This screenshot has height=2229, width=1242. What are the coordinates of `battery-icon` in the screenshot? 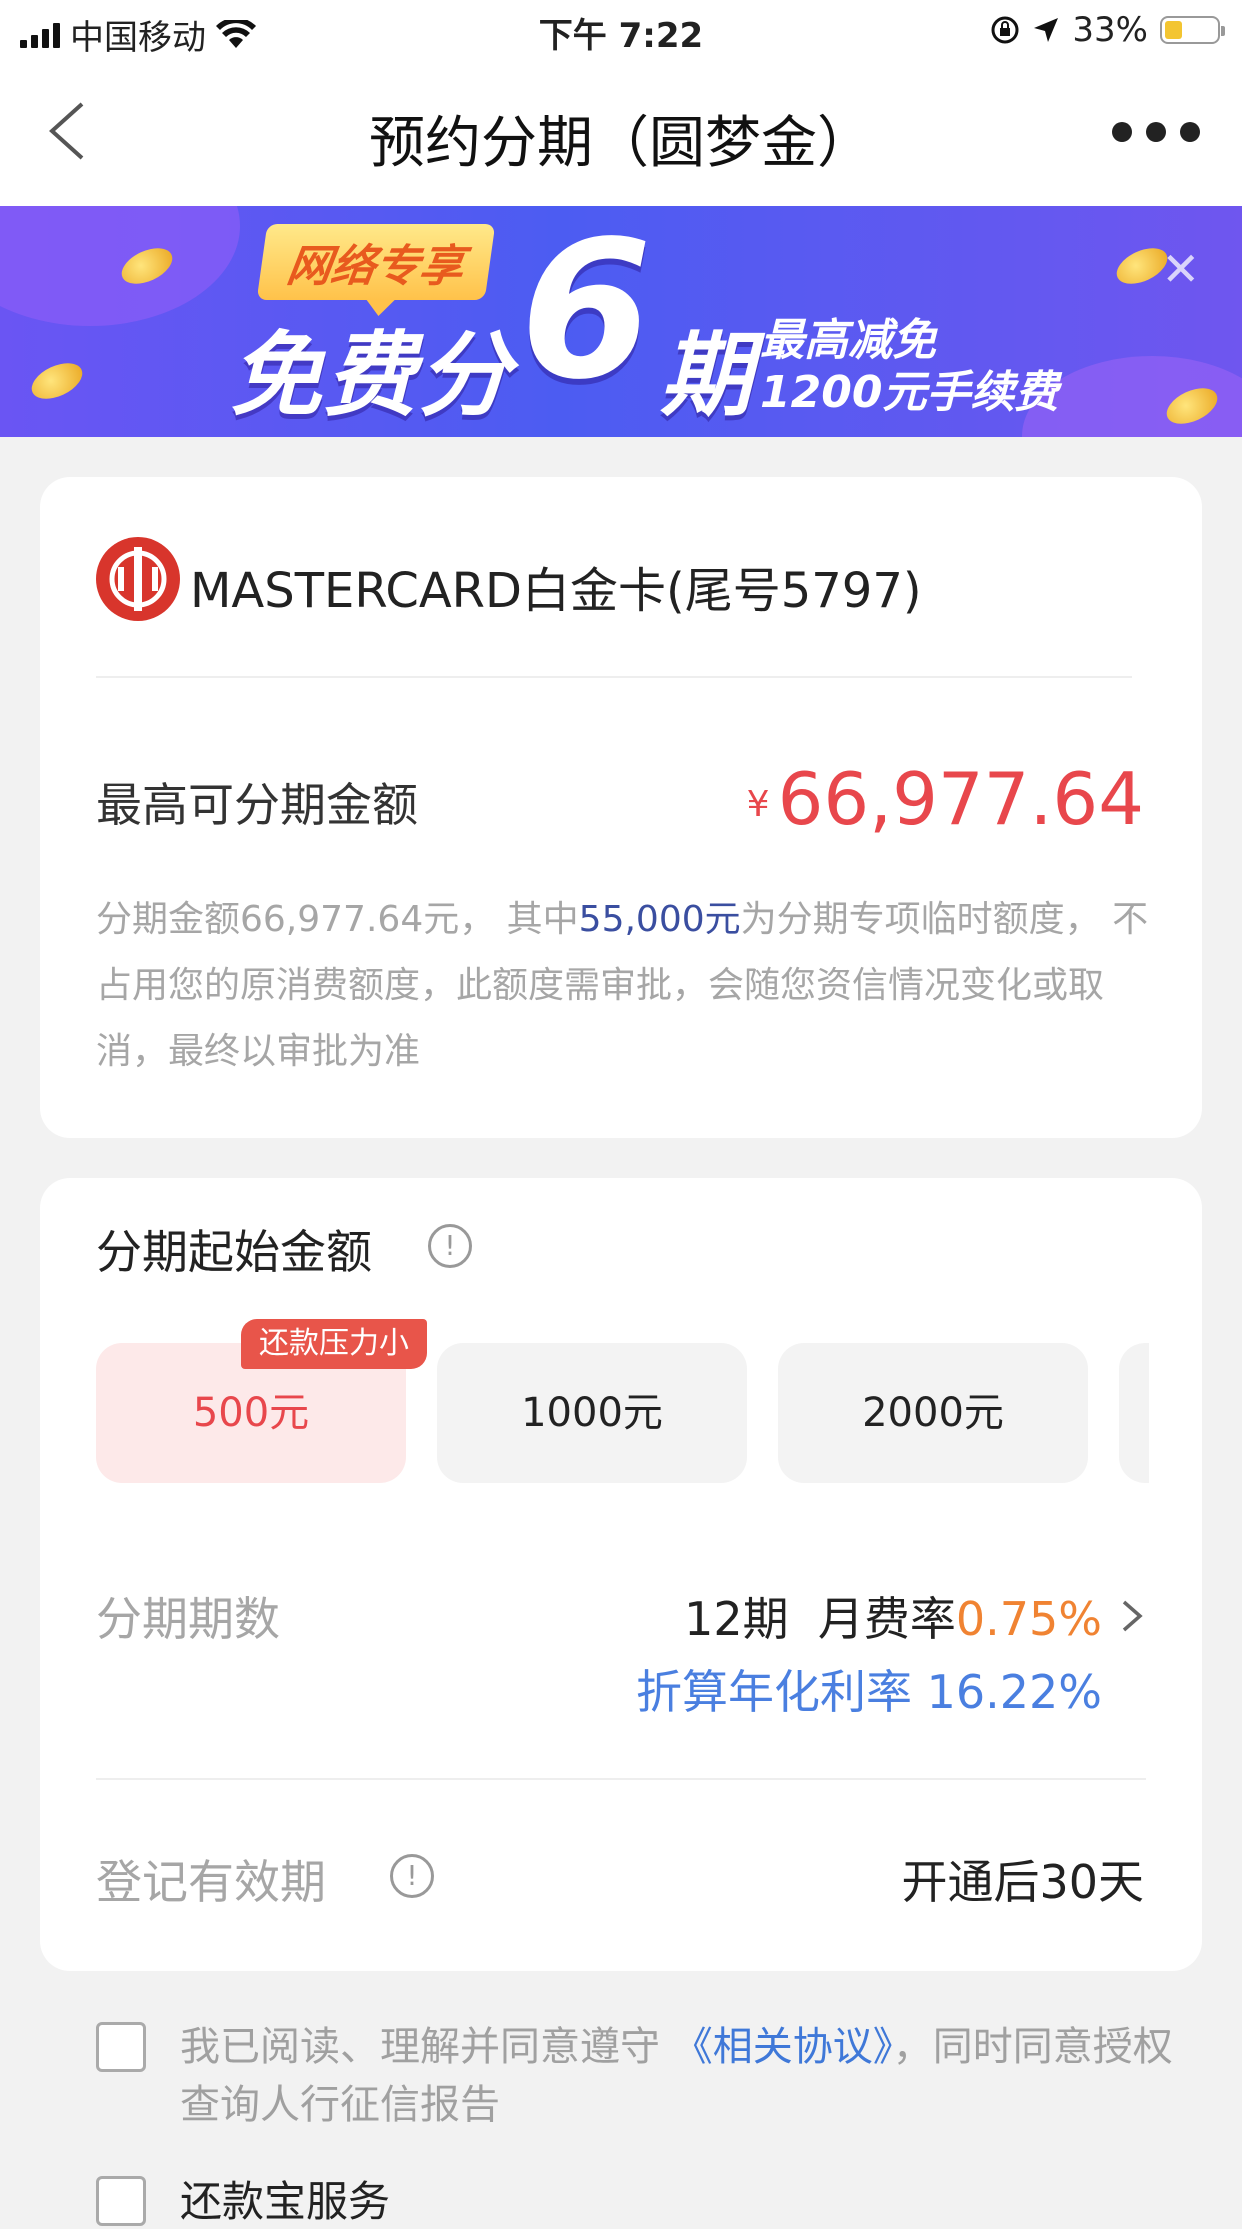 It's located at (1192, 30).